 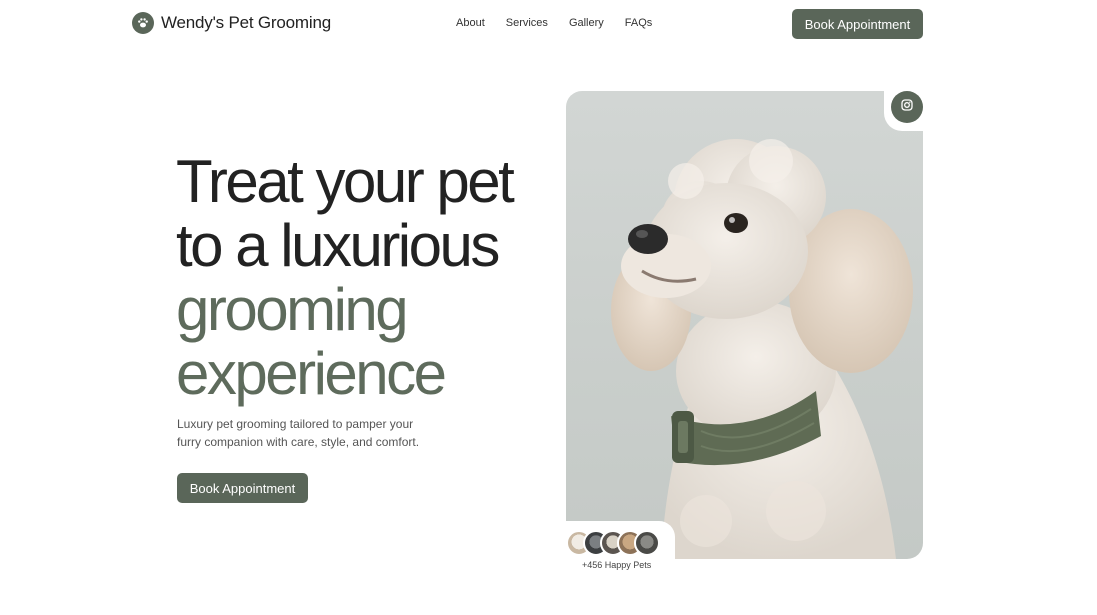 I want to click on happy-pets-count: +456 Happy Pets, so click(x=617, y=565).